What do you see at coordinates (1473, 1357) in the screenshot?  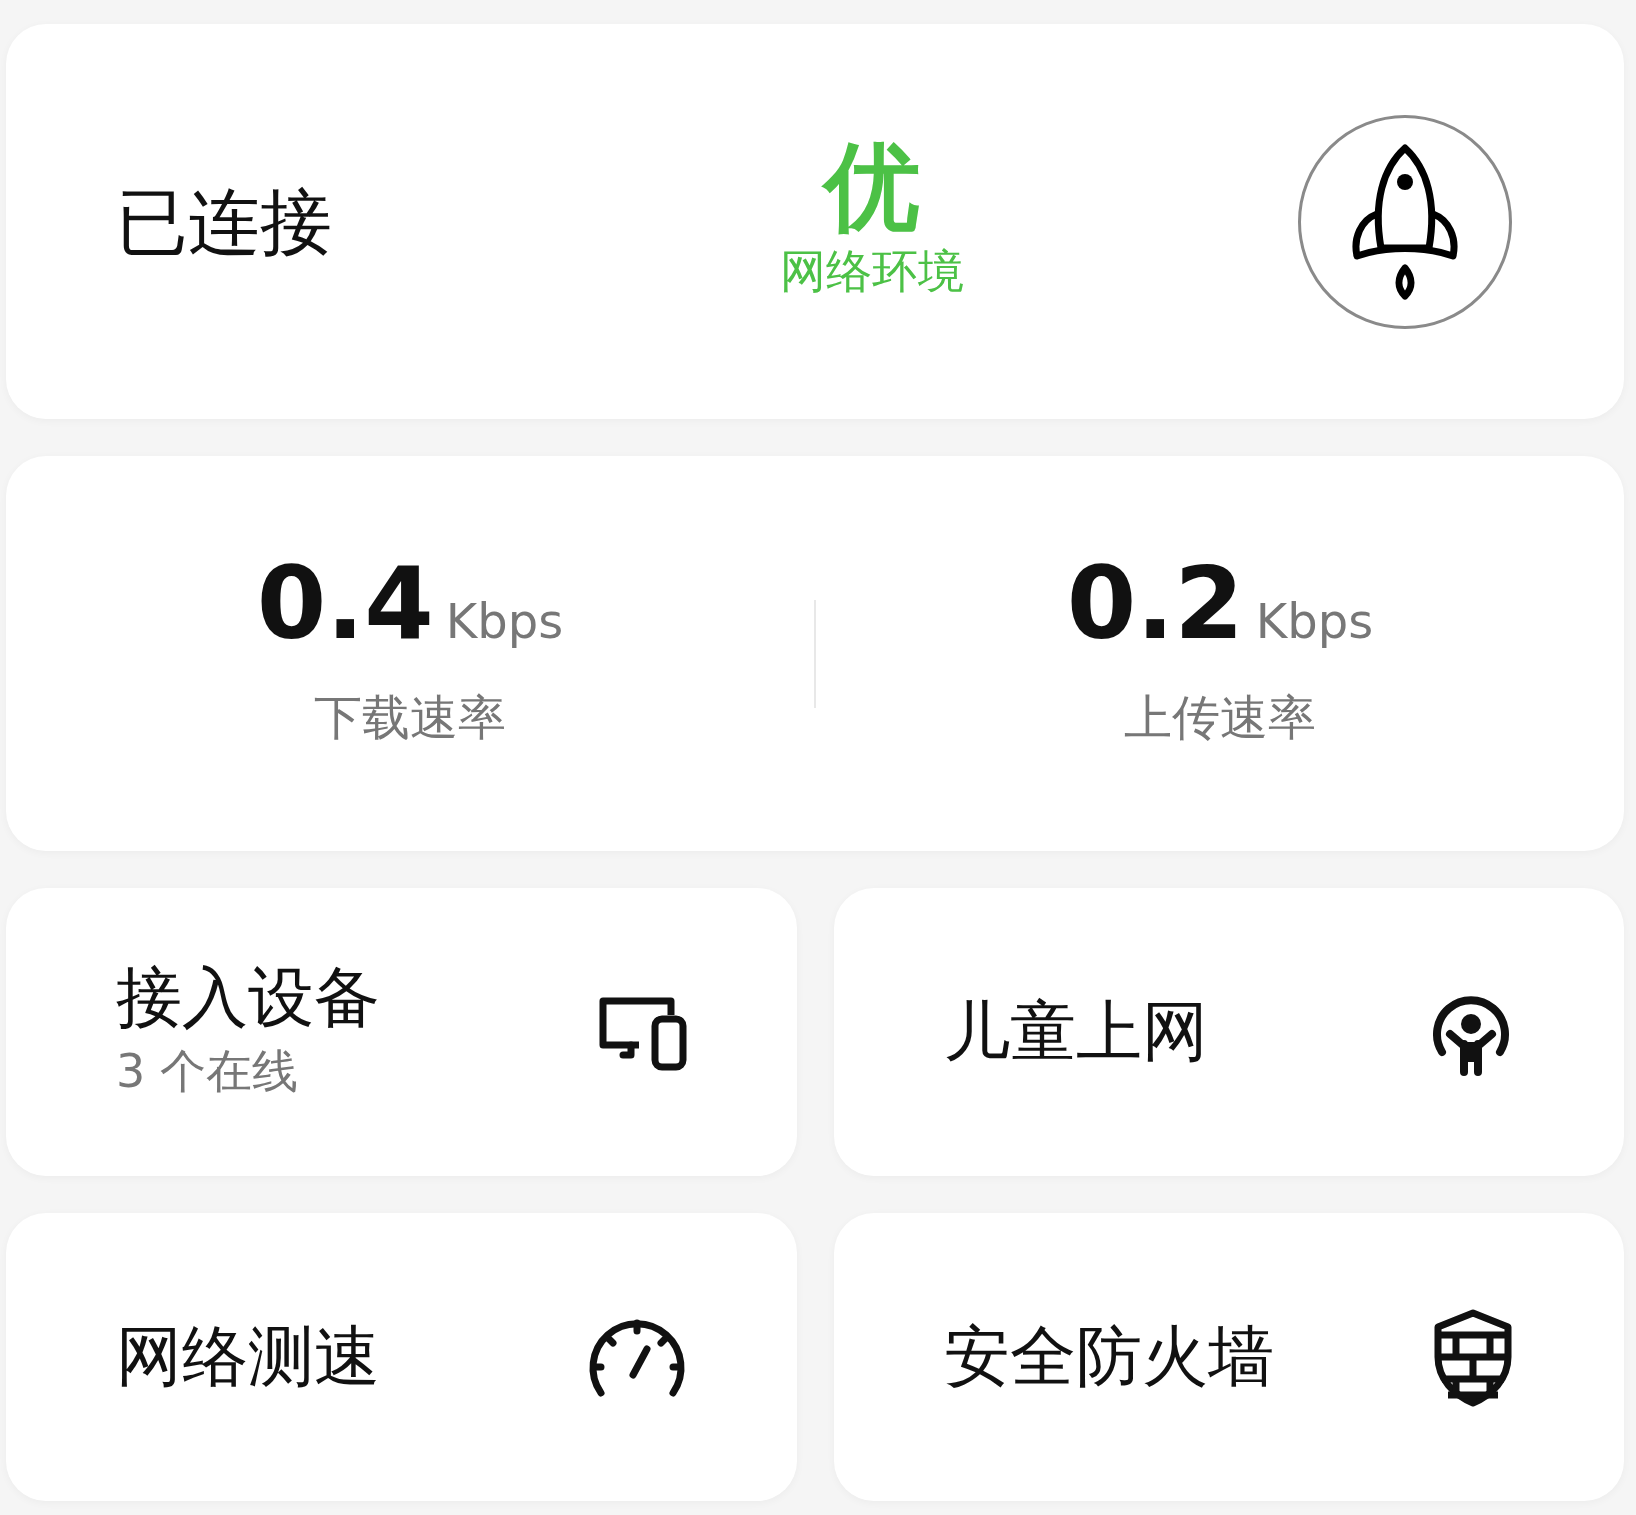 I see `firewall-icon` at bounding box center [1473, 1357].